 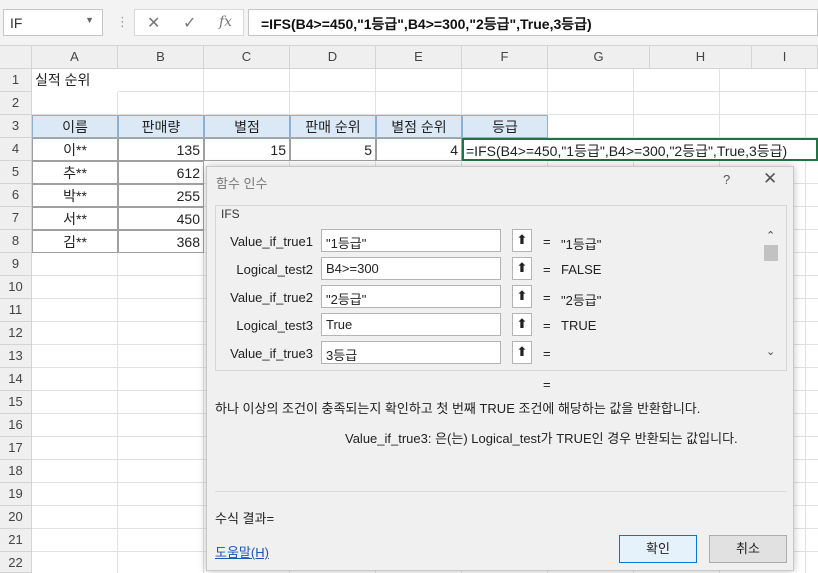 I want to click on row-header: 14, so click(x=16, y=379).